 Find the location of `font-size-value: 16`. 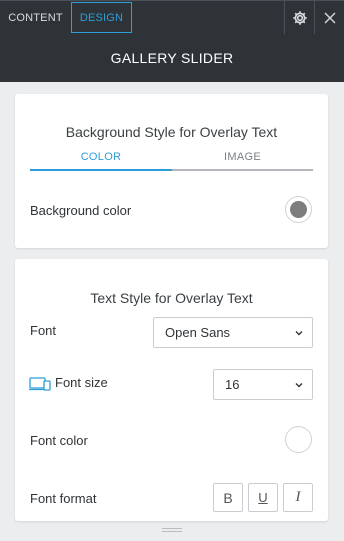

font-size-value: 16 is located at coordinates (232, 384).